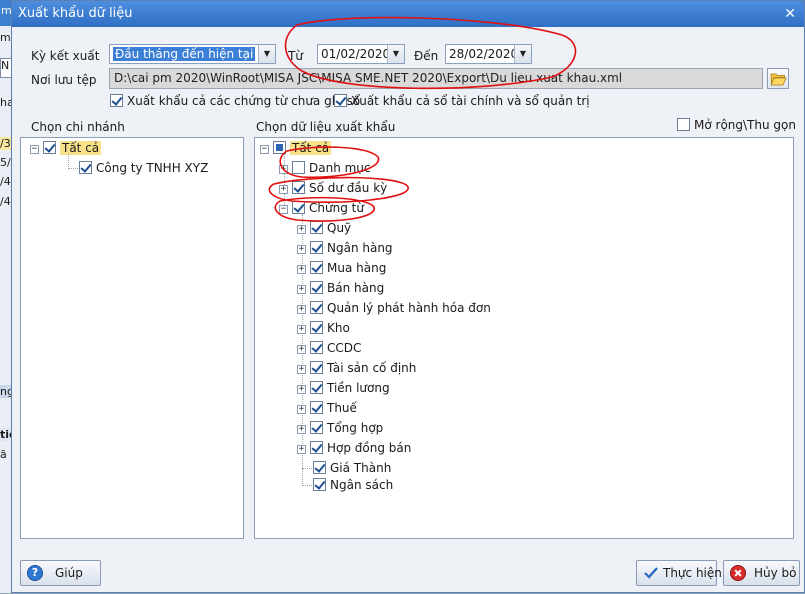  What do you see at coordinates (116, 100) in the screenshot?
I see `checkbox-unposted` at bounding box center [116, 100].